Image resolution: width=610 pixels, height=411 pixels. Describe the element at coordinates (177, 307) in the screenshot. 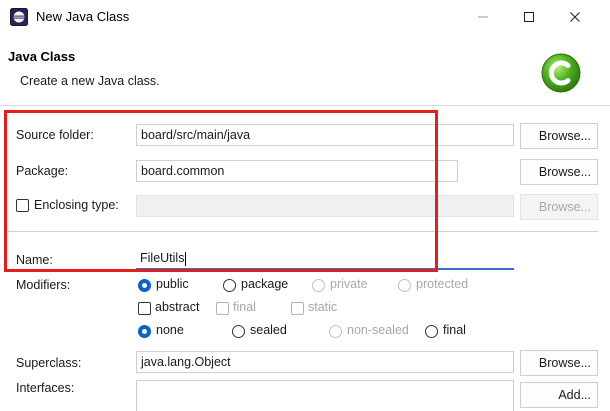

I see `checkbox-abstract-label: abstract` at that location.